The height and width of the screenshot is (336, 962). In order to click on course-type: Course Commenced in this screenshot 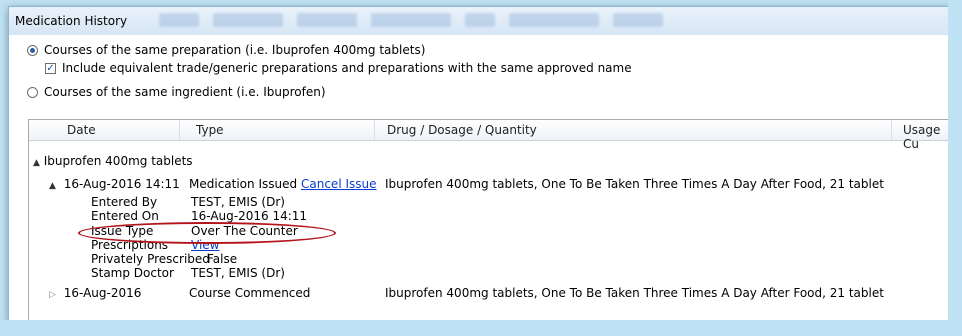, I will do `click(250, 293)`.